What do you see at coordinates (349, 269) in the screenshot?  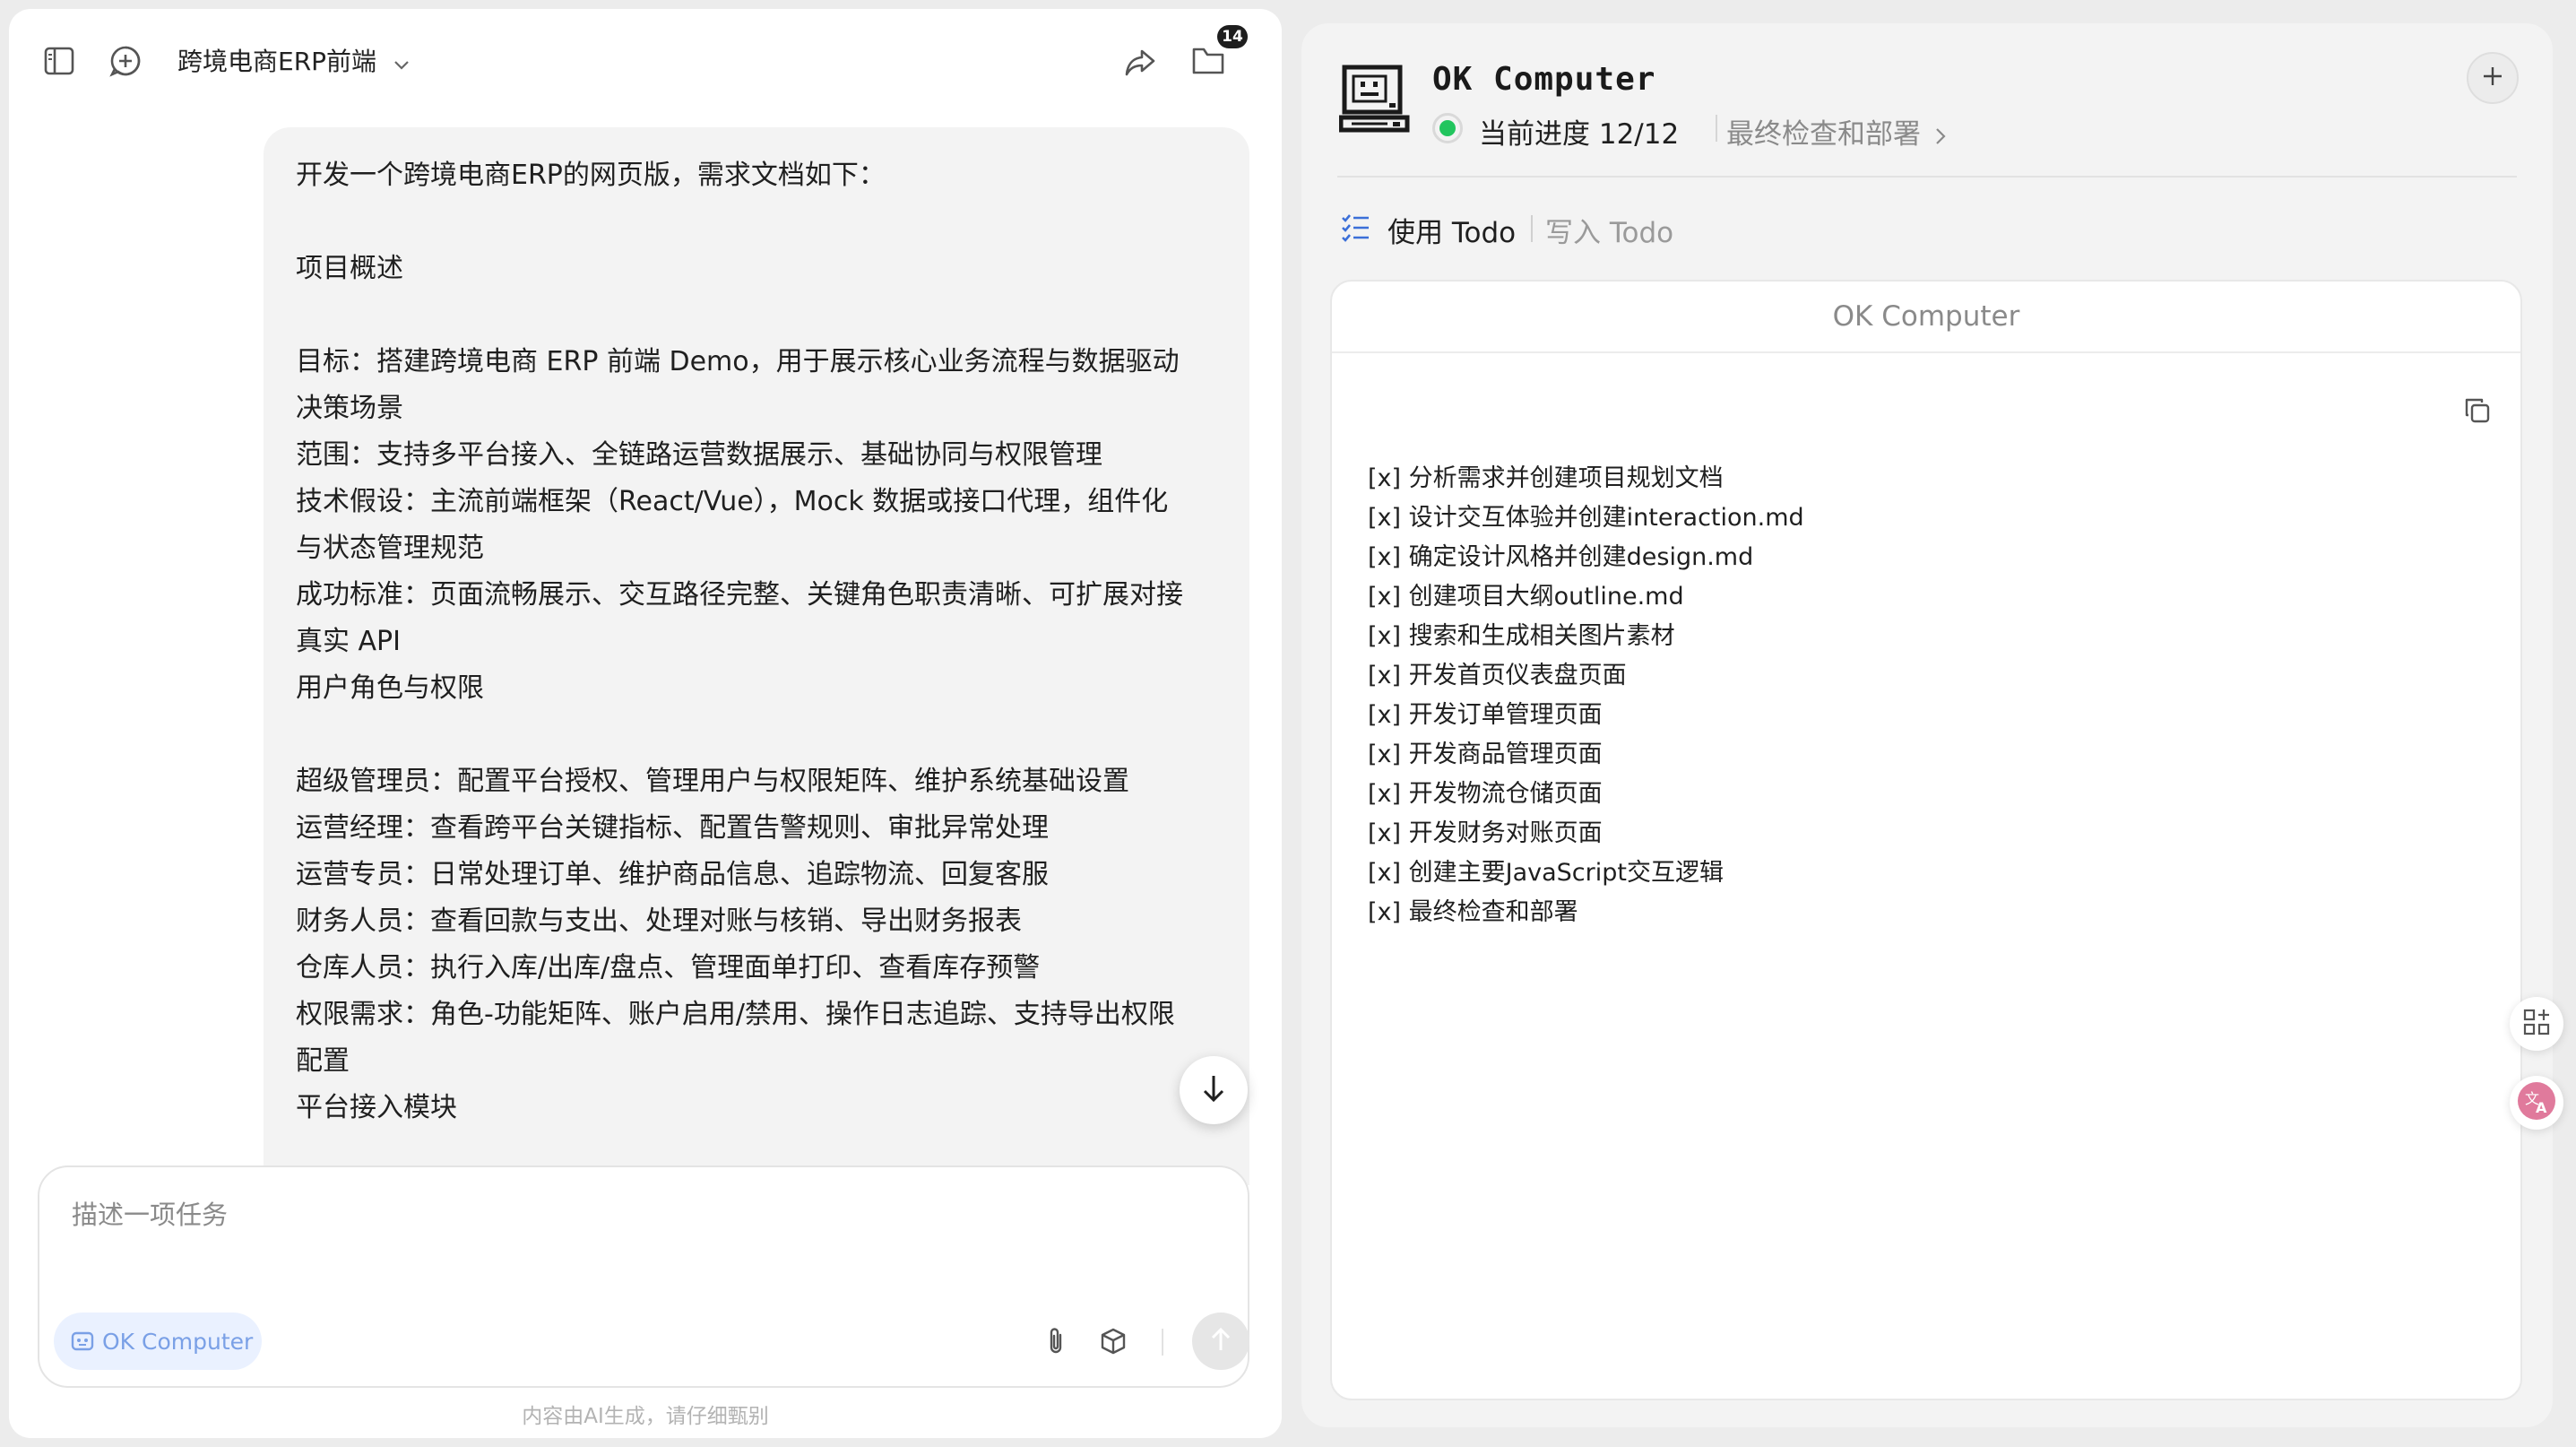 I see `message-line: 项目概述` at bounding box center [349, 269].